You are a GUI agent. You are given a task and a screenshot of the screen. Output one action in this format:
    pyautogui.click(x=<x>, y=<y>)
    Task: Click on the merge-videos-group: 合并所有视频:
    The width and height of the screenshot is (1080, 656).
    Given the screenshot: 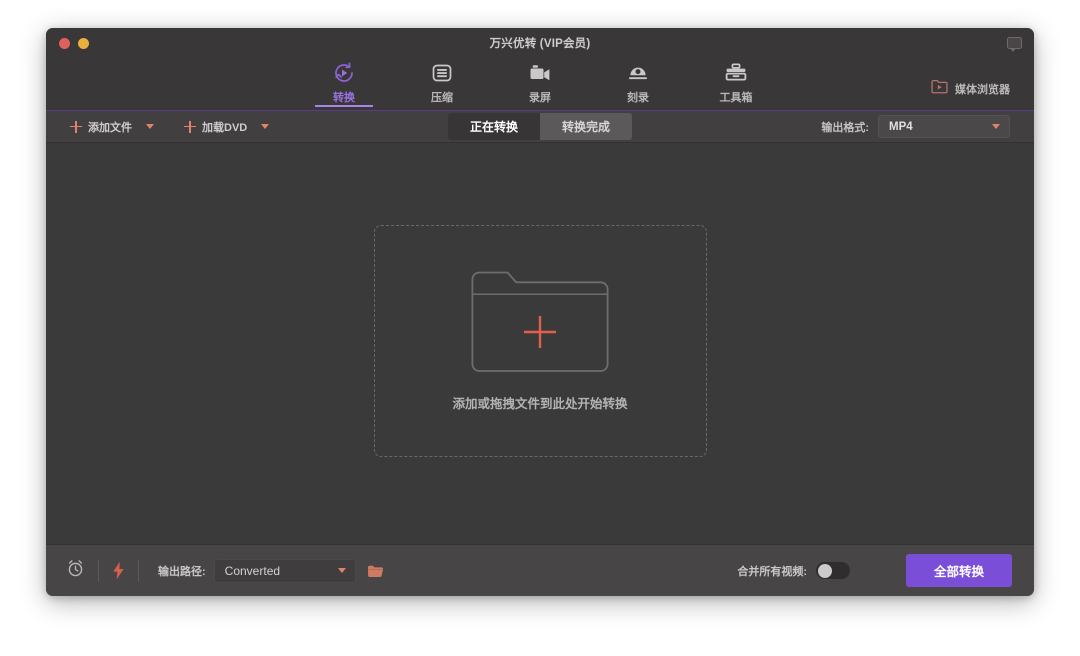 What is the action you would take?
    pyautogui.click(x=793, y=570)
    